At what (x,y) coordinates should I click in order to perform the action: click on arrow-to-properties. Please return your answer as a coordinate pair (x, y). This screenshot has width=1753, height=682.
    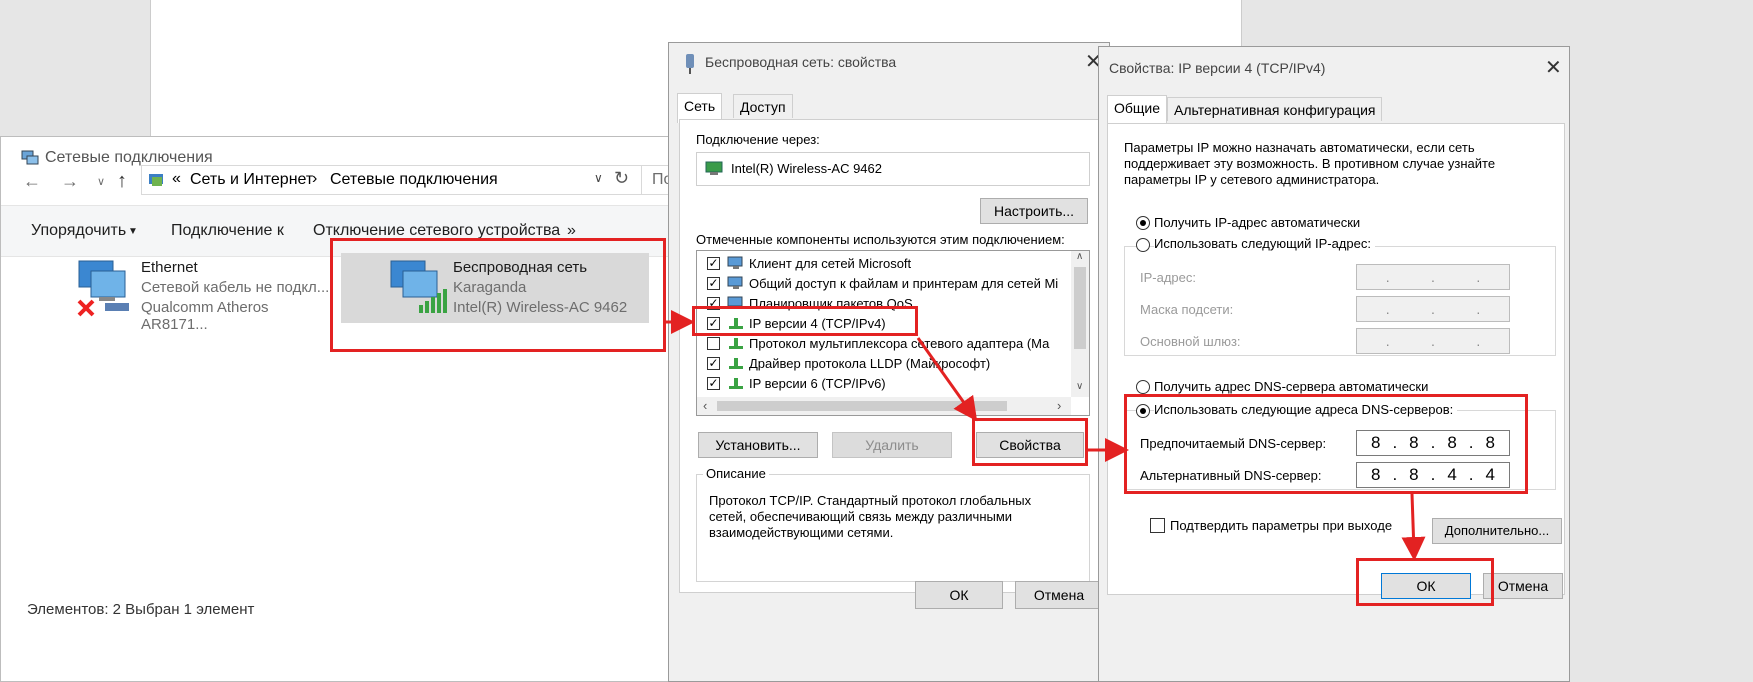
    Looking at the image, I should click on (947, 379).